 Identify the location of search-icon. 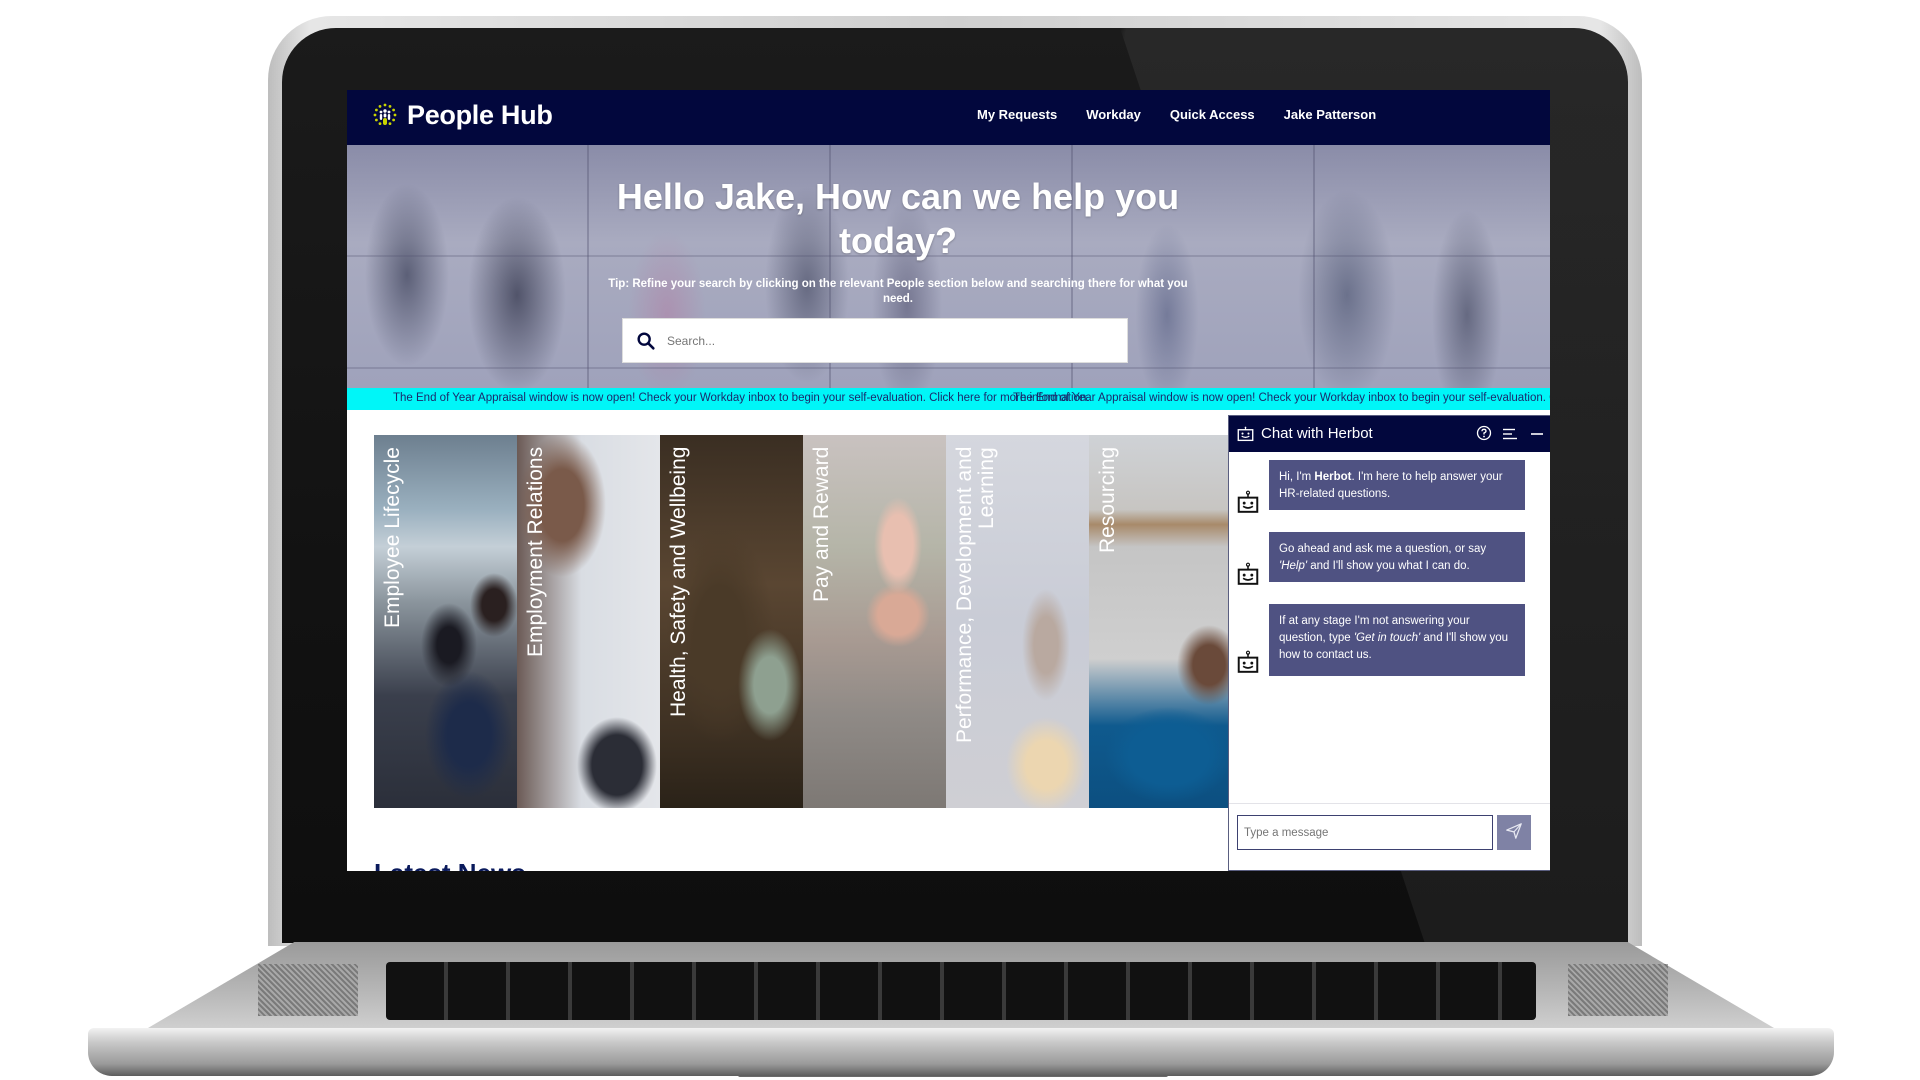
(646, 341).